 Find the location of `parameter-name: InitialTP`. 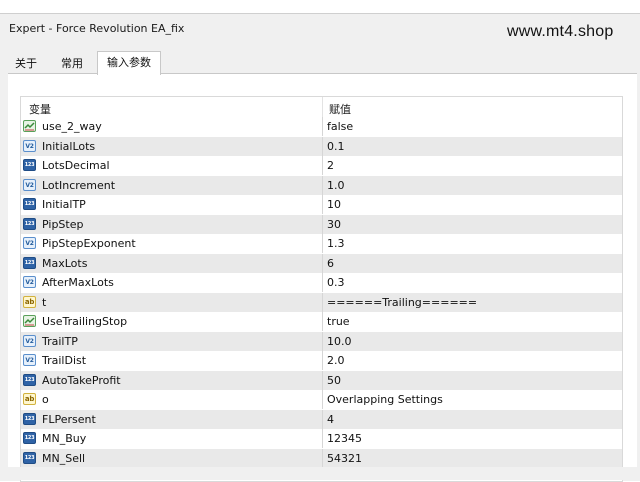

parameter-name: InitialTP is located at coordinates (64, 204).